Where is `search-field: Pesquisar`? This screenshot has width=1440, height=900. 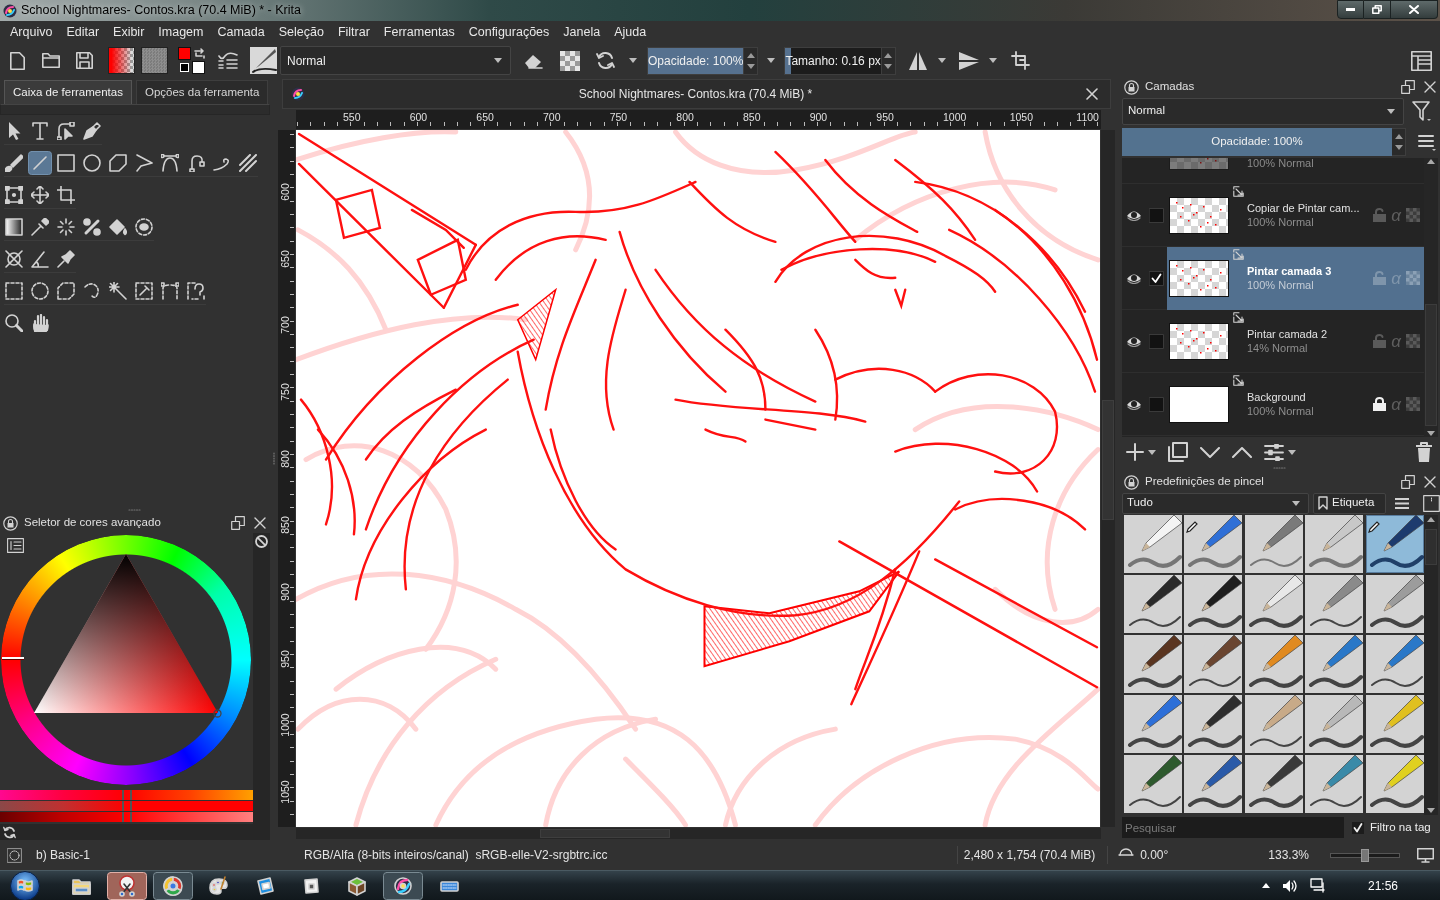 search-field: Pesquisar is located at coordinates (1233, 827).